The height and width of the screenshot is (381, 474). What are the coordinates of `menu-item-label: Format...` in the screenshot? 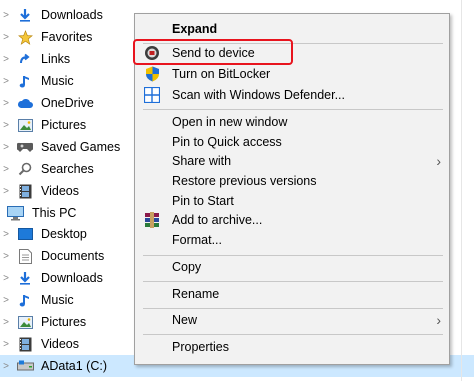 It's located at (197, 240).